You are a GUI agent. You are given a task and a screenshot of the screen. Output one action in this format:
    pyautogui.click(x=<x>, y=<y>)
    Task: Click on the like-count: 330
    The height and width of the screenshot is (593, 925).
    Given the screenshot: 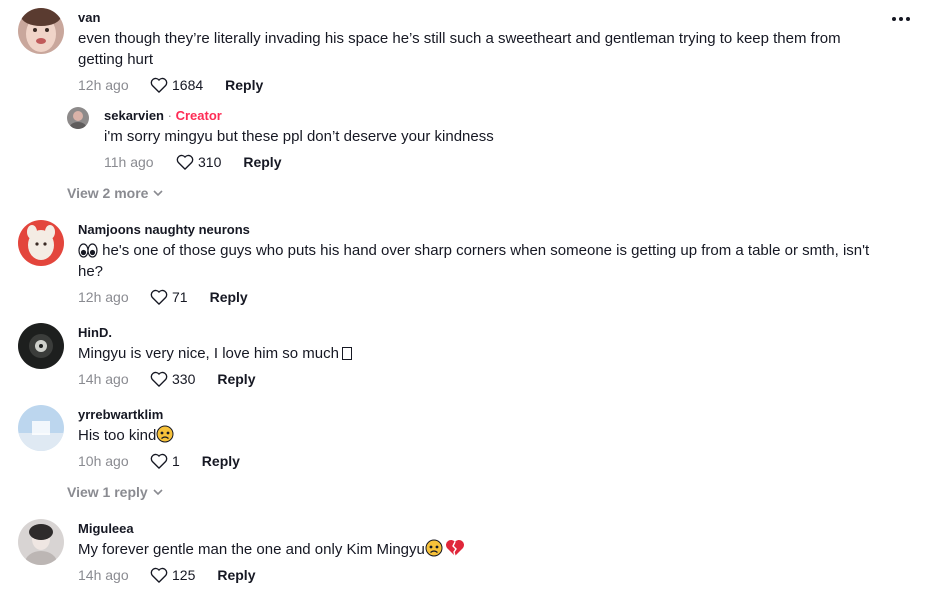 What is the action you would take?
    pyautogui.click(x=184, y=379)
    